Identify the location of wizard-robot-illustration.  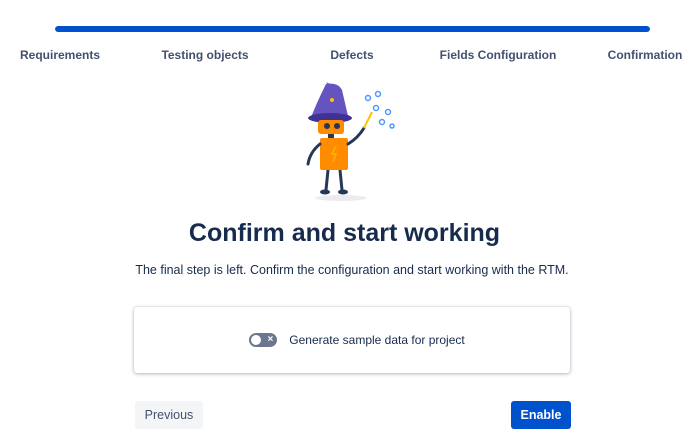
(351, 143).